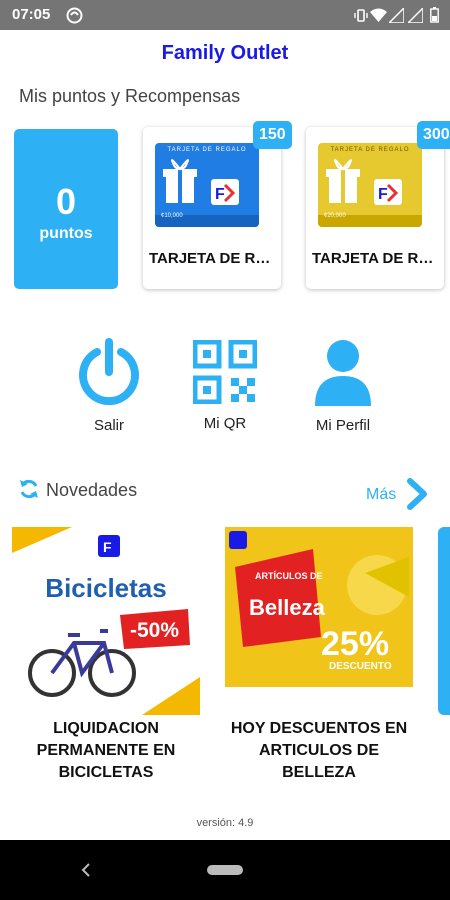 This screenshot has width=450, height=900. I want to click on promo-heading: Bicicletas, so click(106, 588).